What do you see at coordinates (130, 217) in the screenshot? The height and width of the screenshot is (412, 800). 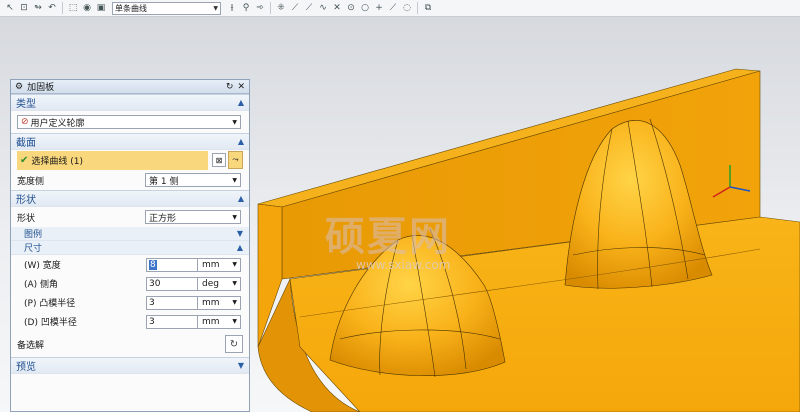 I see `shape-row: 形状 正方形 ▼` at bounding box center [130, 217].